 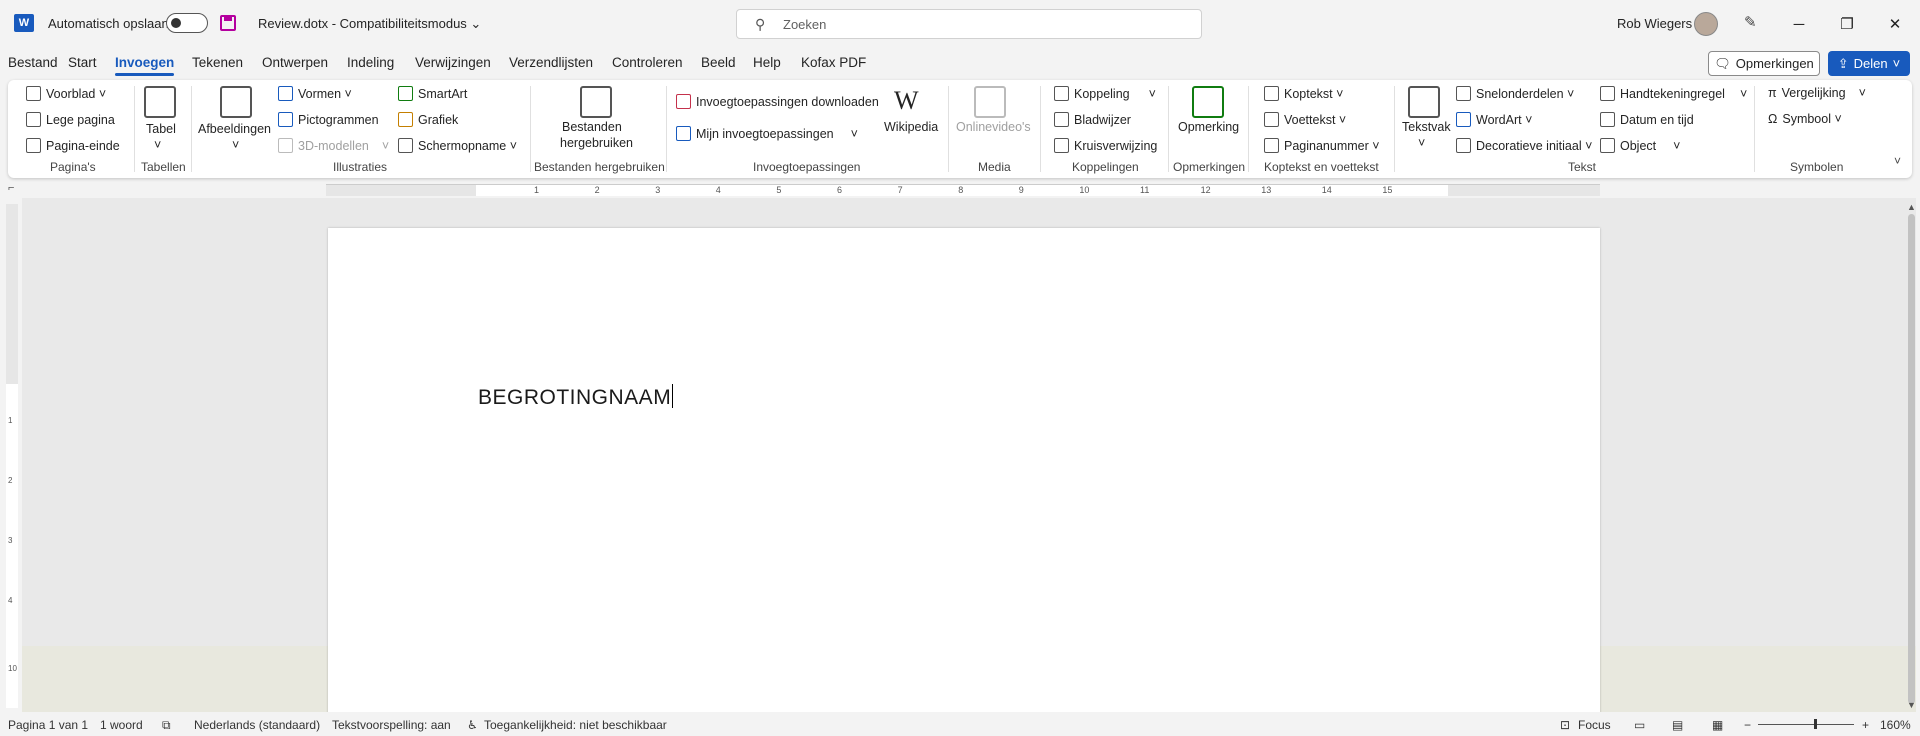 What do you see at coordinates (1764, 63) in the screenshot?
I see `comments-button: 🗨 Opmerkingen` at bounding box center [1764, 63].